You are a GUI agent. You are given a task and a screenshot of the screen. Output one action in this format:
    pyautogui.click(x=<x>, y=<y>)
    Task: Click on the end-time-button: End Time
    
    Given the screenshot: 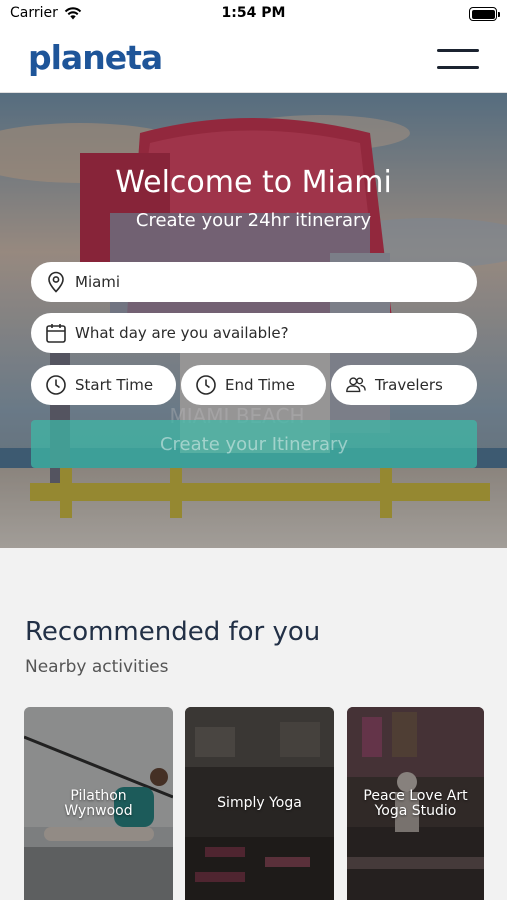 What is the action you would take?
    pyautogui.click(x=253, y=385)
    